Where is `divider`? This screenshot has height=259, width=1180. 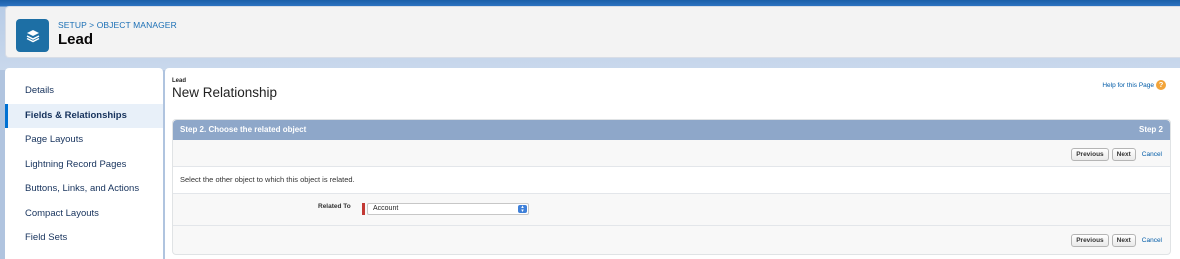
divider is located at coordinates (671, 225).